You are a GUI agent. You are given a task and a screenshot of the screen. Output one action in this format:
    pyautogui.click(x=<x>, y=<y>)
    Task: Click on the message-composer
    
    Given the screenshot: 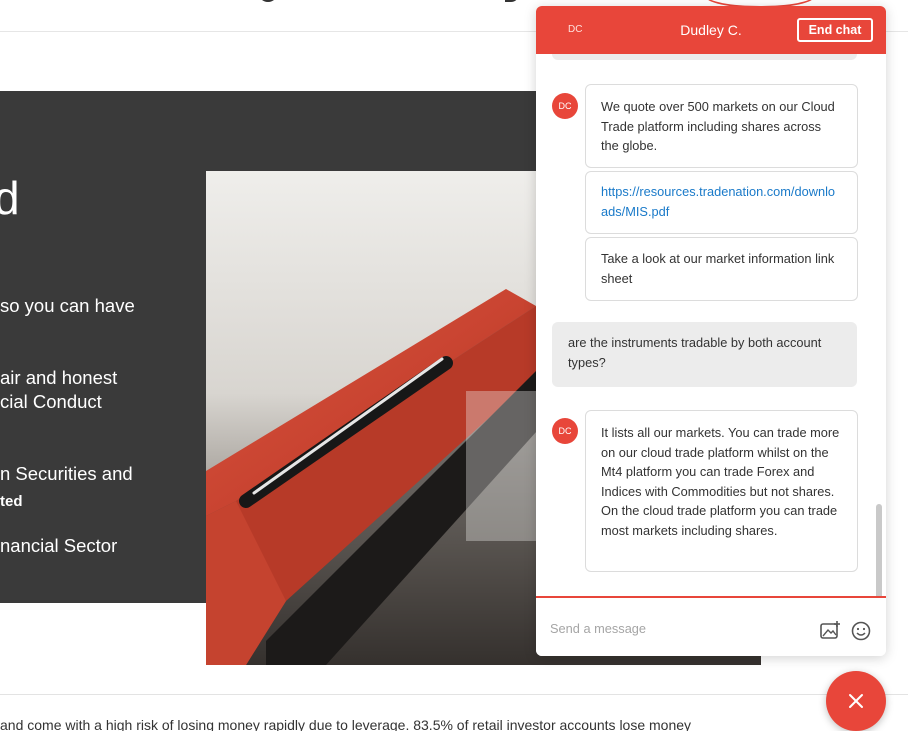 What is the action you would take?
    pyautogui.click(x=711, y=626)
    